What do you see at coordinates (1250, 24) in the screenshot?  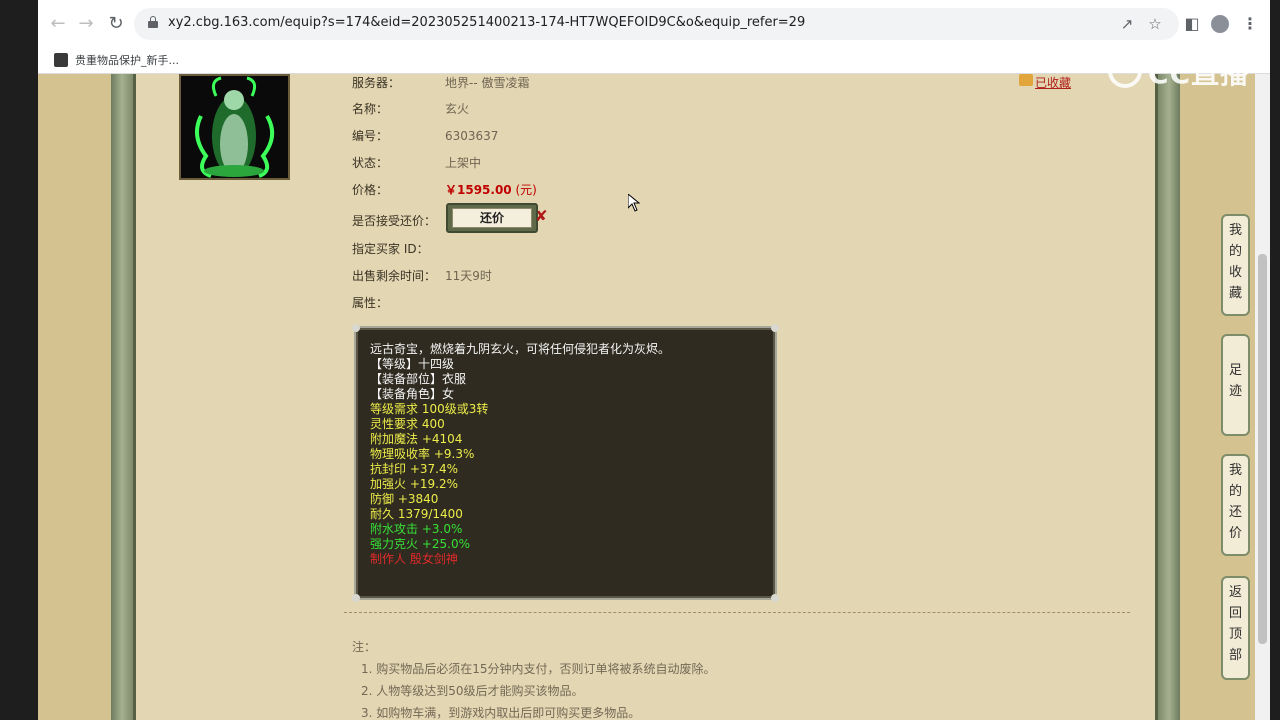 I see `kebab-menu-icon: ⋮` at bounding box center [1250, 24].